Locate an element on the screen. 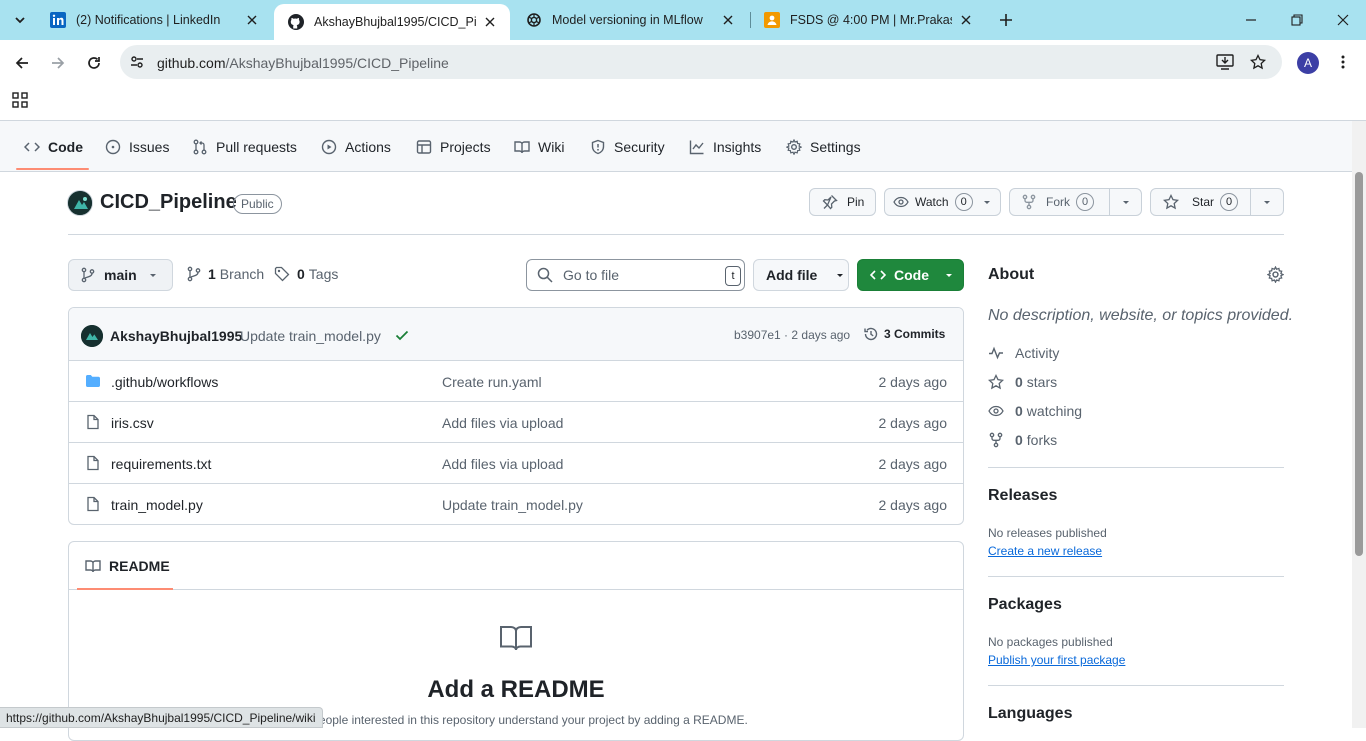 The image size is (1366, 741). scrollbar-thumb is located at coordinates (1359, 364).